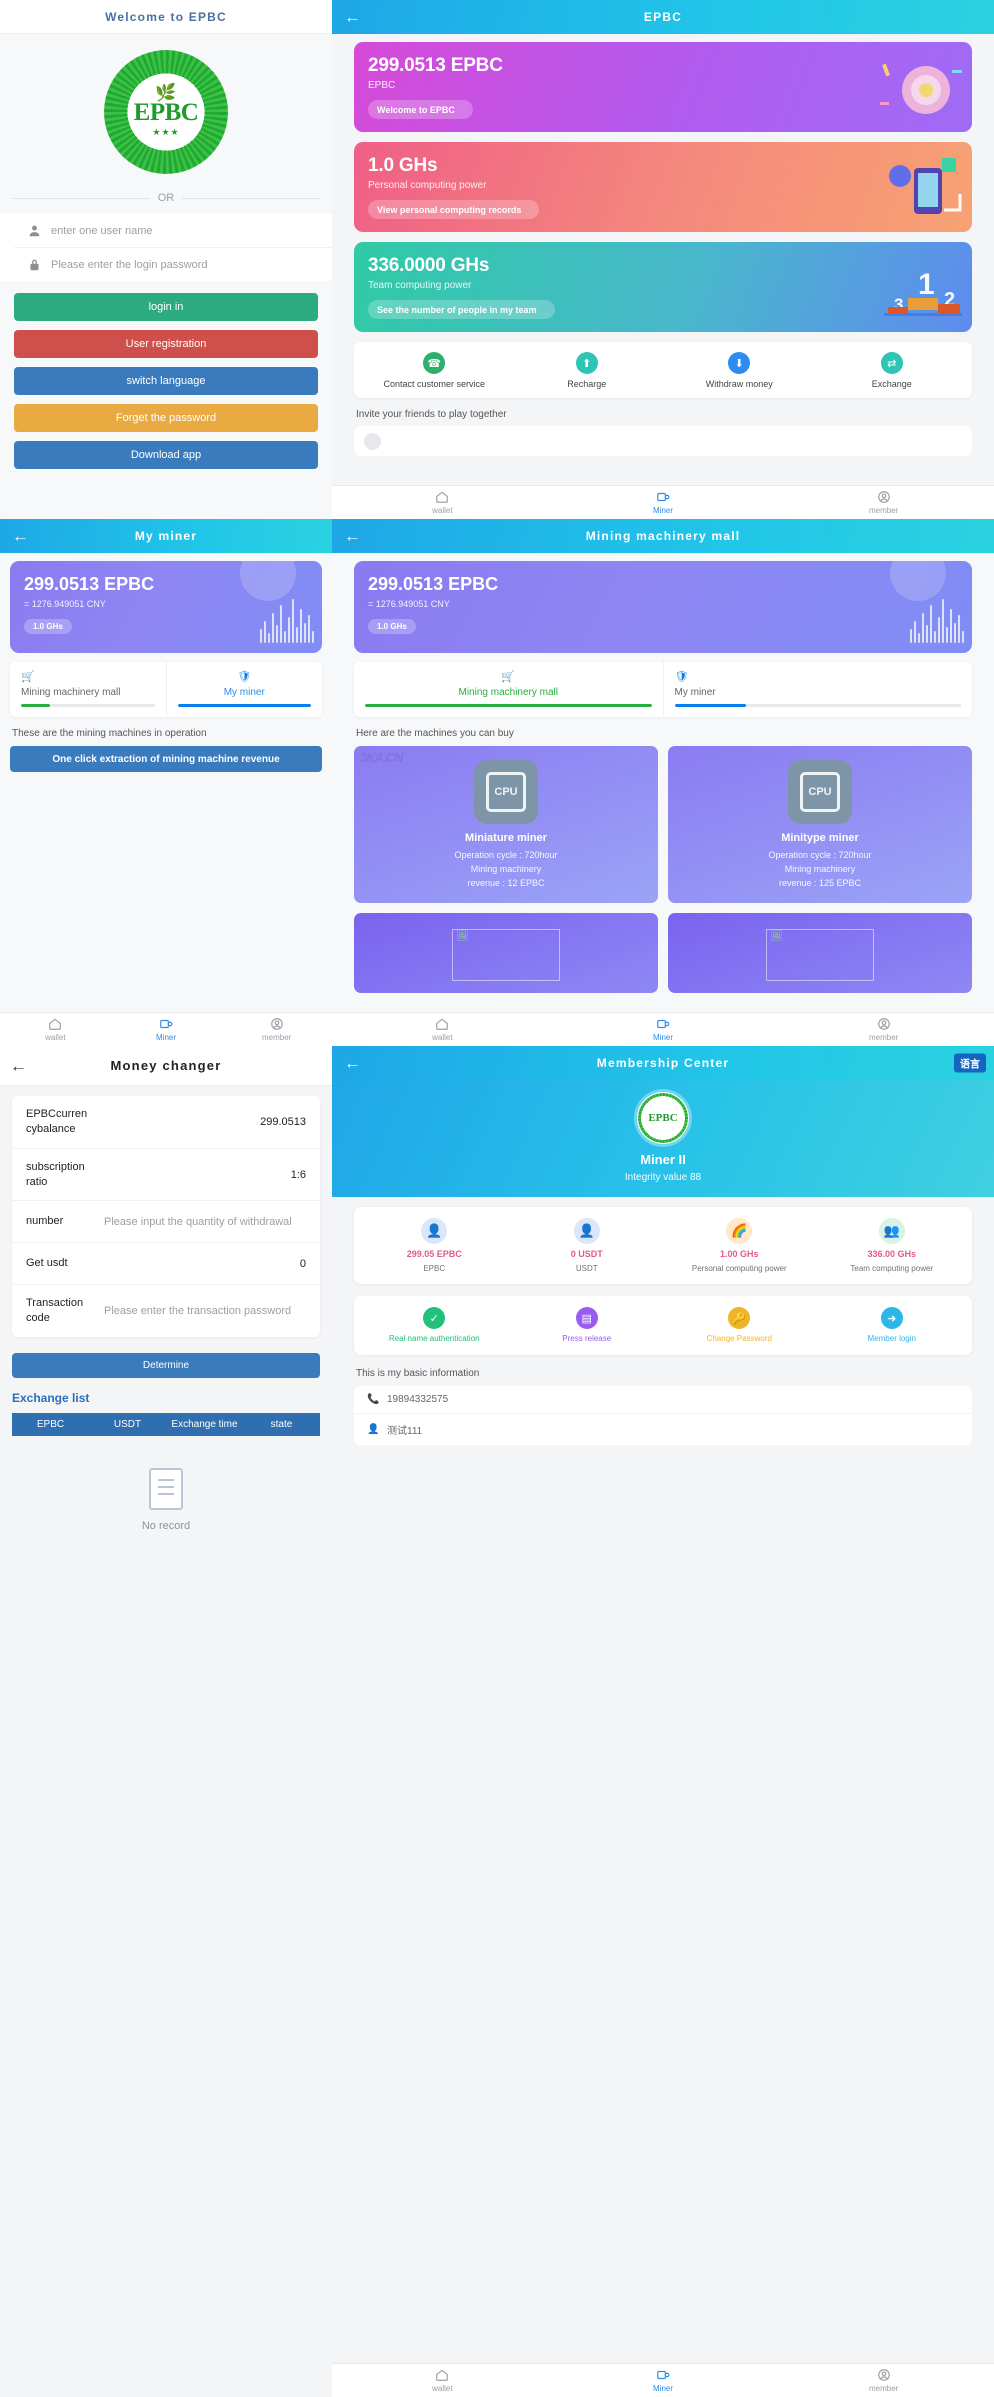  What do you see at coordinates (418, 1373) in the screenshot?
I see `basic-info-title: This is my basic information` at bounding box center [418, 1373].